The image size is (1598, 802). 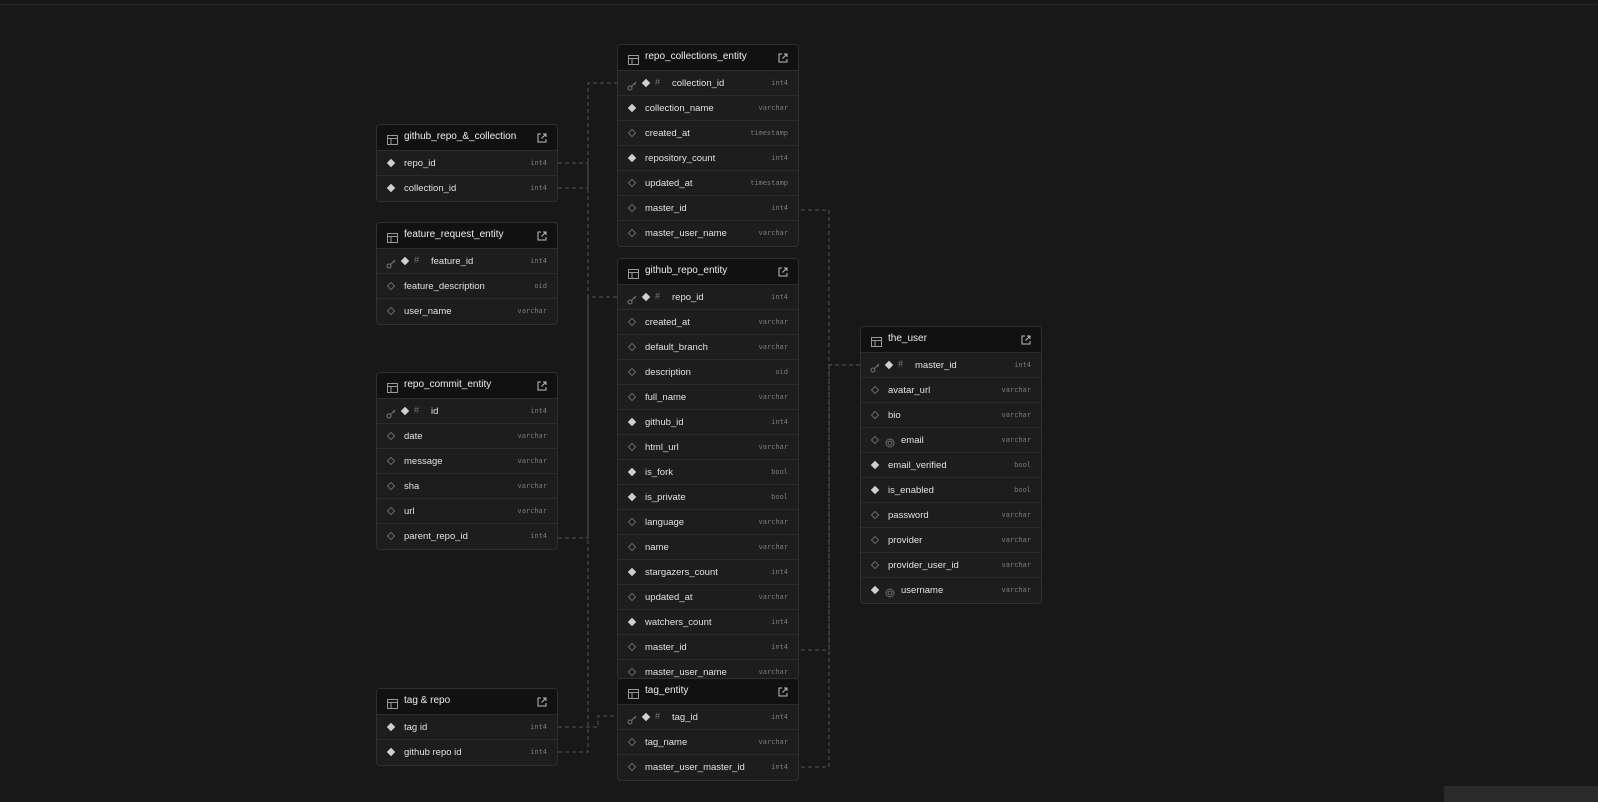 I want to click on column-row: watchers_count int4, so click(x=708, y=622).